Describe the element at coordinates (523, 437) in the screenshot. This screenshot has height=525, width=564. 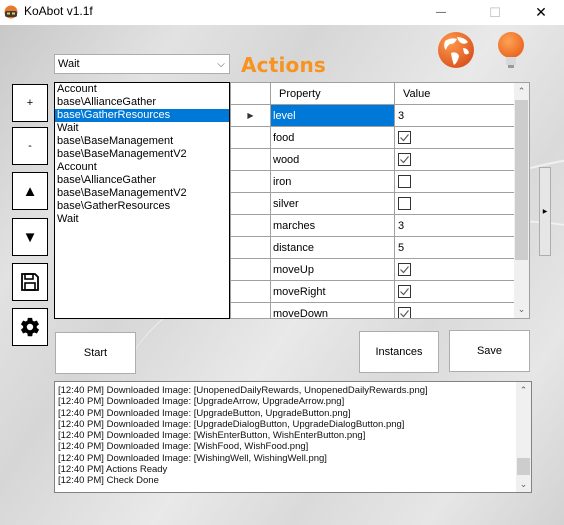
I see `log-scrollbar: ⌃ ⌄` at that location.